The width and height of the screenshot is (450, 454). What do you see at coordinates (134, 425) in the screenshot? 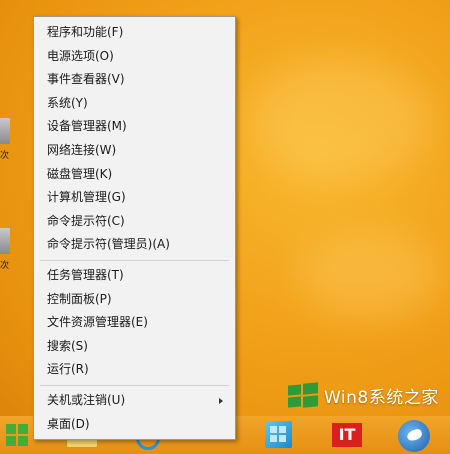
I see `menu-item-desktop: 桌面(D)` at bounding box center [134, 425].